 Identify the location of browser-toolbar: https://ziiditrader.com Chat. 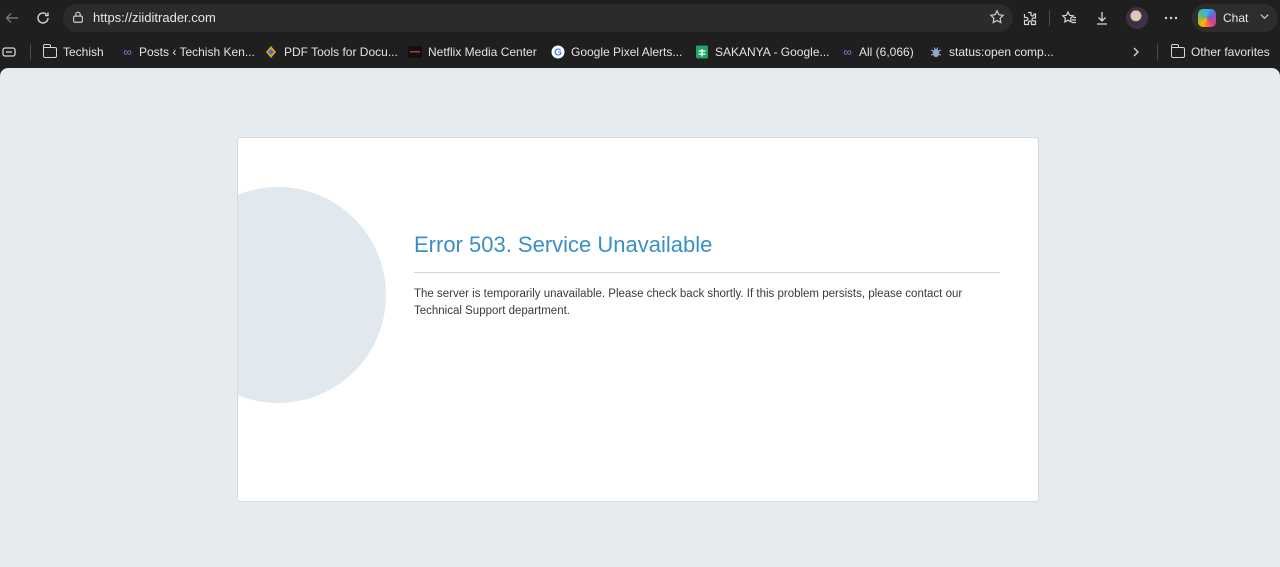
(640, 18).